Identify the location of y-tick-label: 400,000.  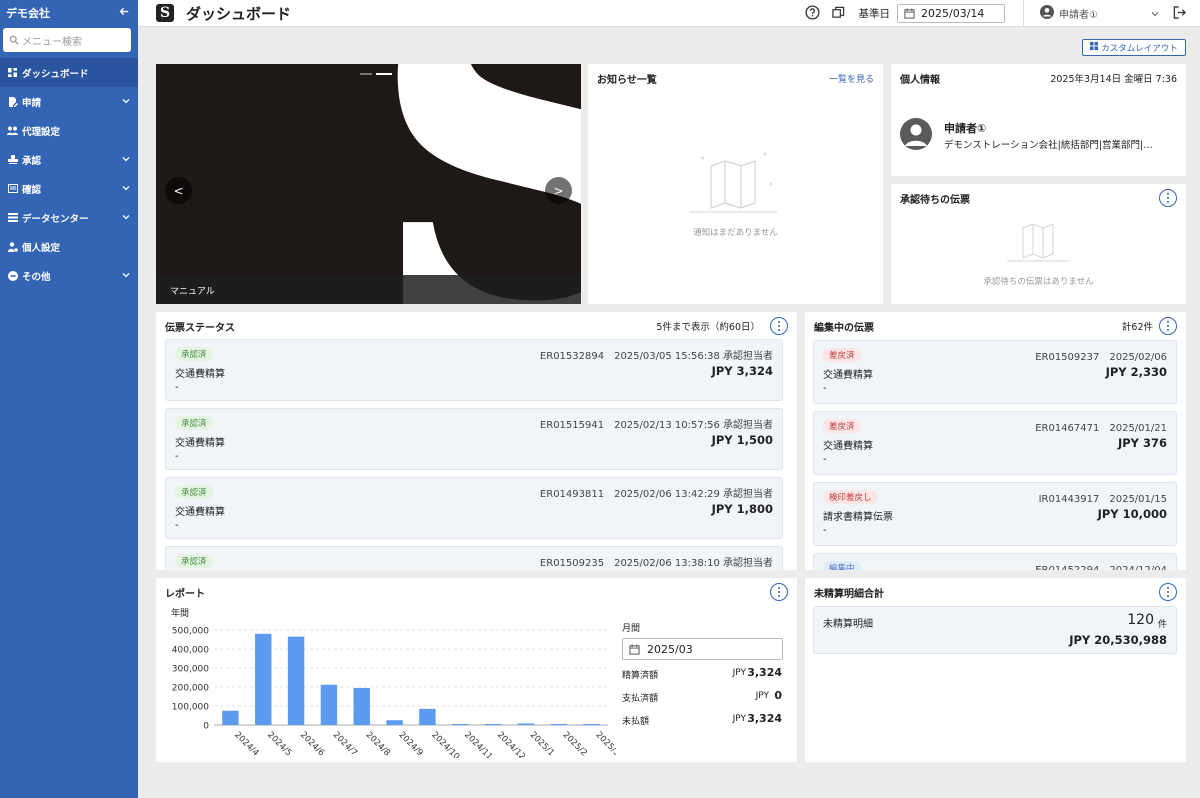
(190, 651).